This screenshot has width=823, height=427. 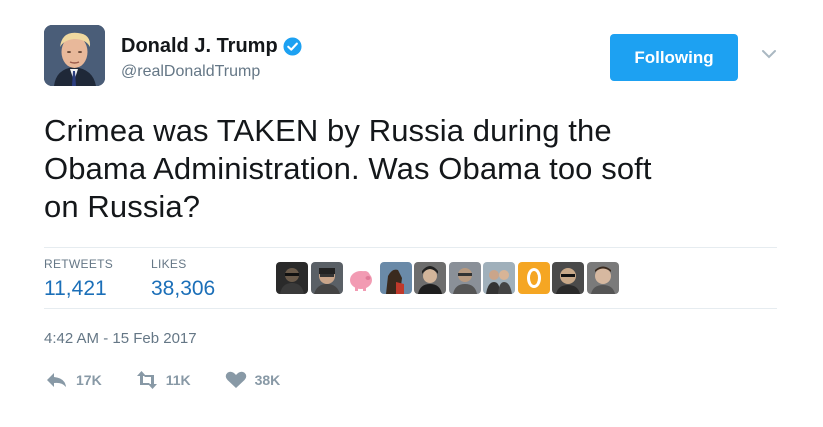 What do you see at coordinates (75, 288) in the screenshot?
I see `retweets-count: 11,421` at bounding box center [75, 288].